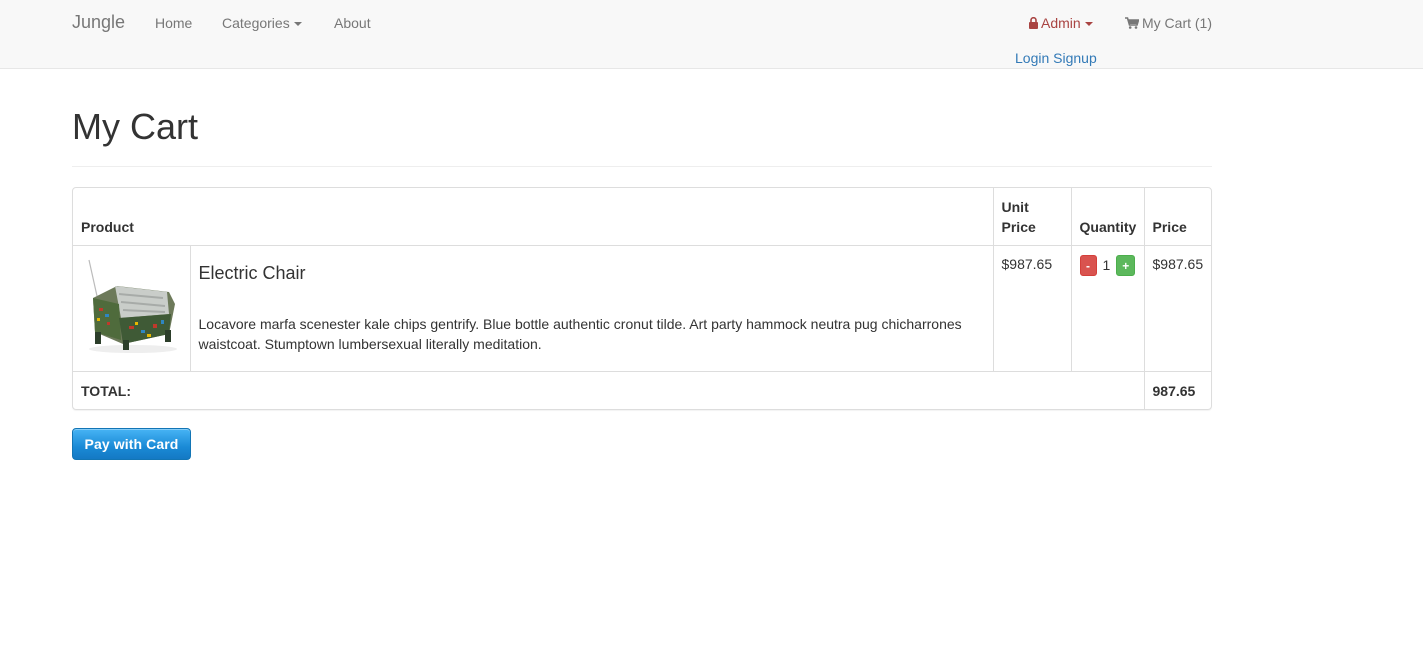 Image resolution: width=1423 pixels, height=648 pixels. What do you see at coordinates (533, 217) in the screenshot?
I see `header-product: Product` at bounding box center [533, 217].